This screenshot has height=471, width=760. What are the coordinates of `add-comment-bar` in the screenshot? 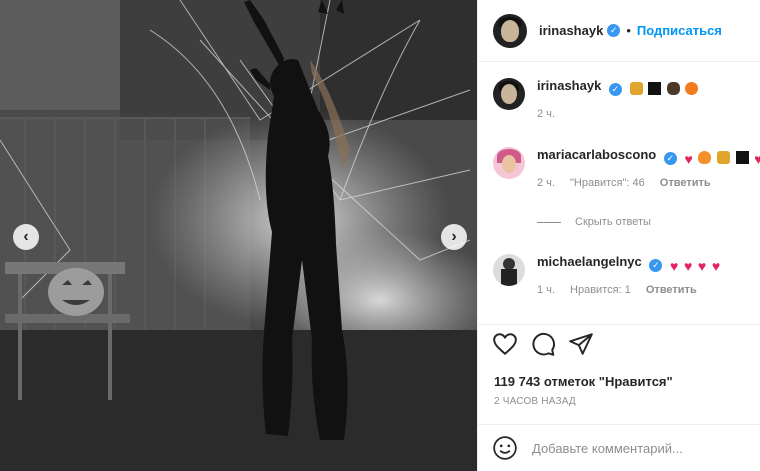 It's located at (619, 447).